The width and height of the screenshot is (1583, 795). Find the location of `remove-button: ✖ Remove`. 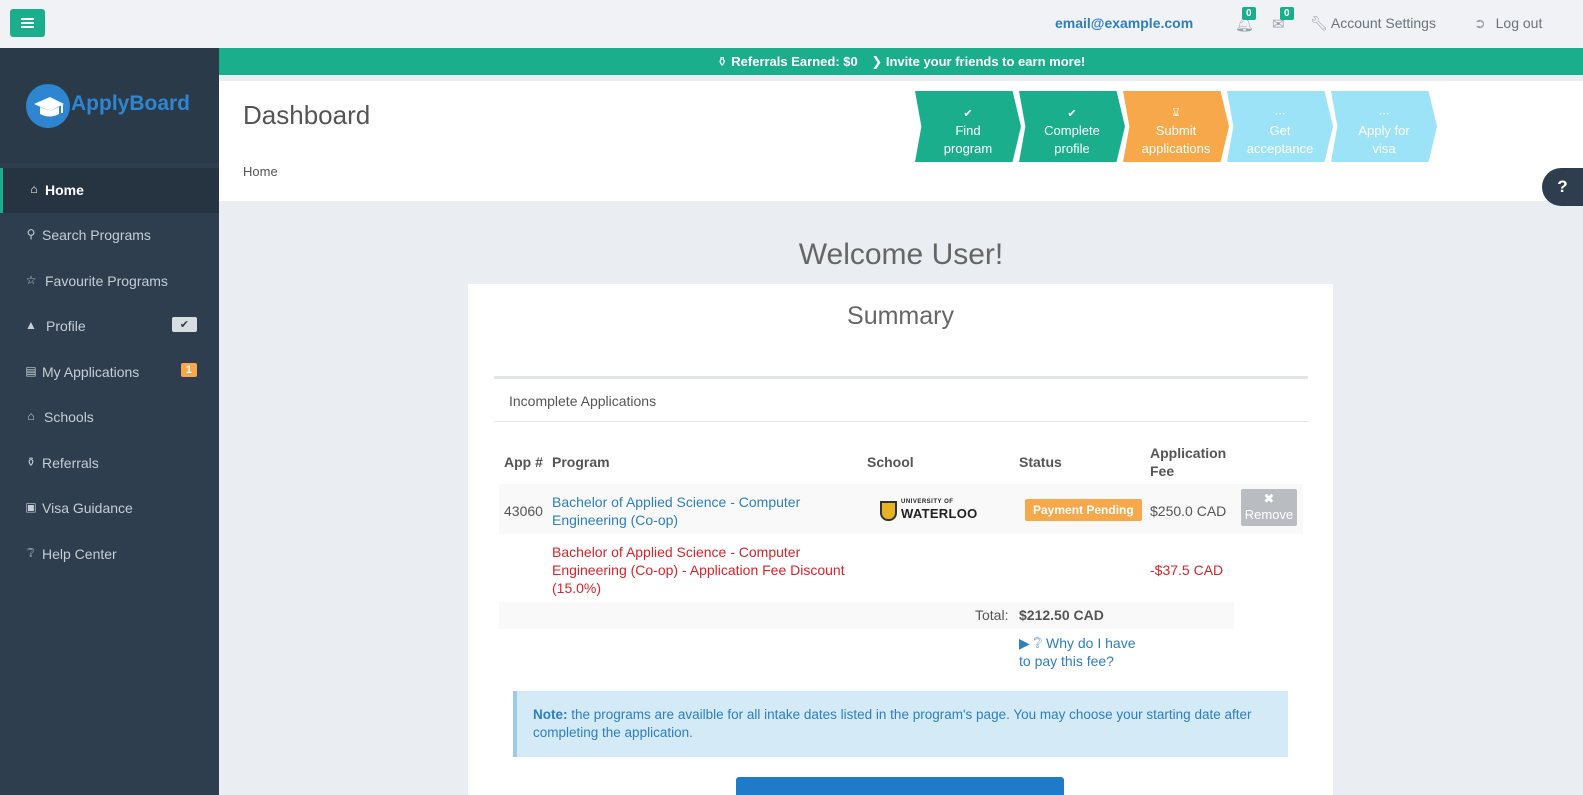

remove-button: ✖ Remove is located at coordinates (1269, 507).